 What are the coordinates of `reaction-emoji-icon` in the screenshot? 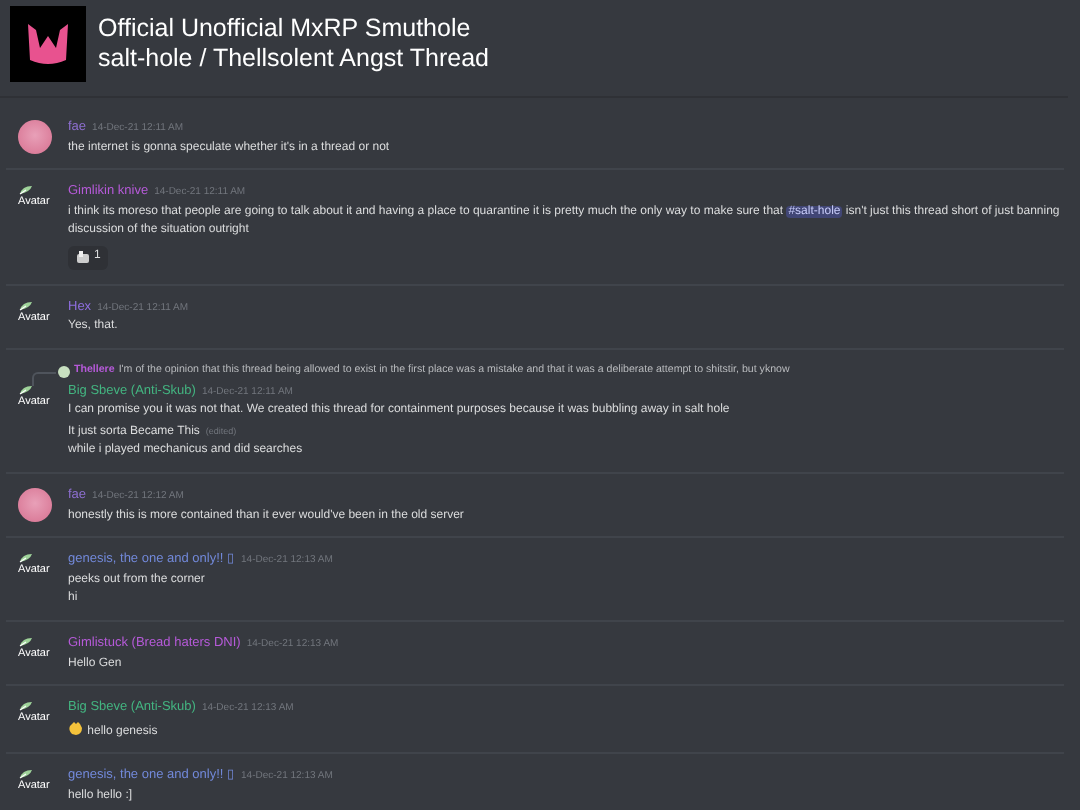 It's located at (83, 257).